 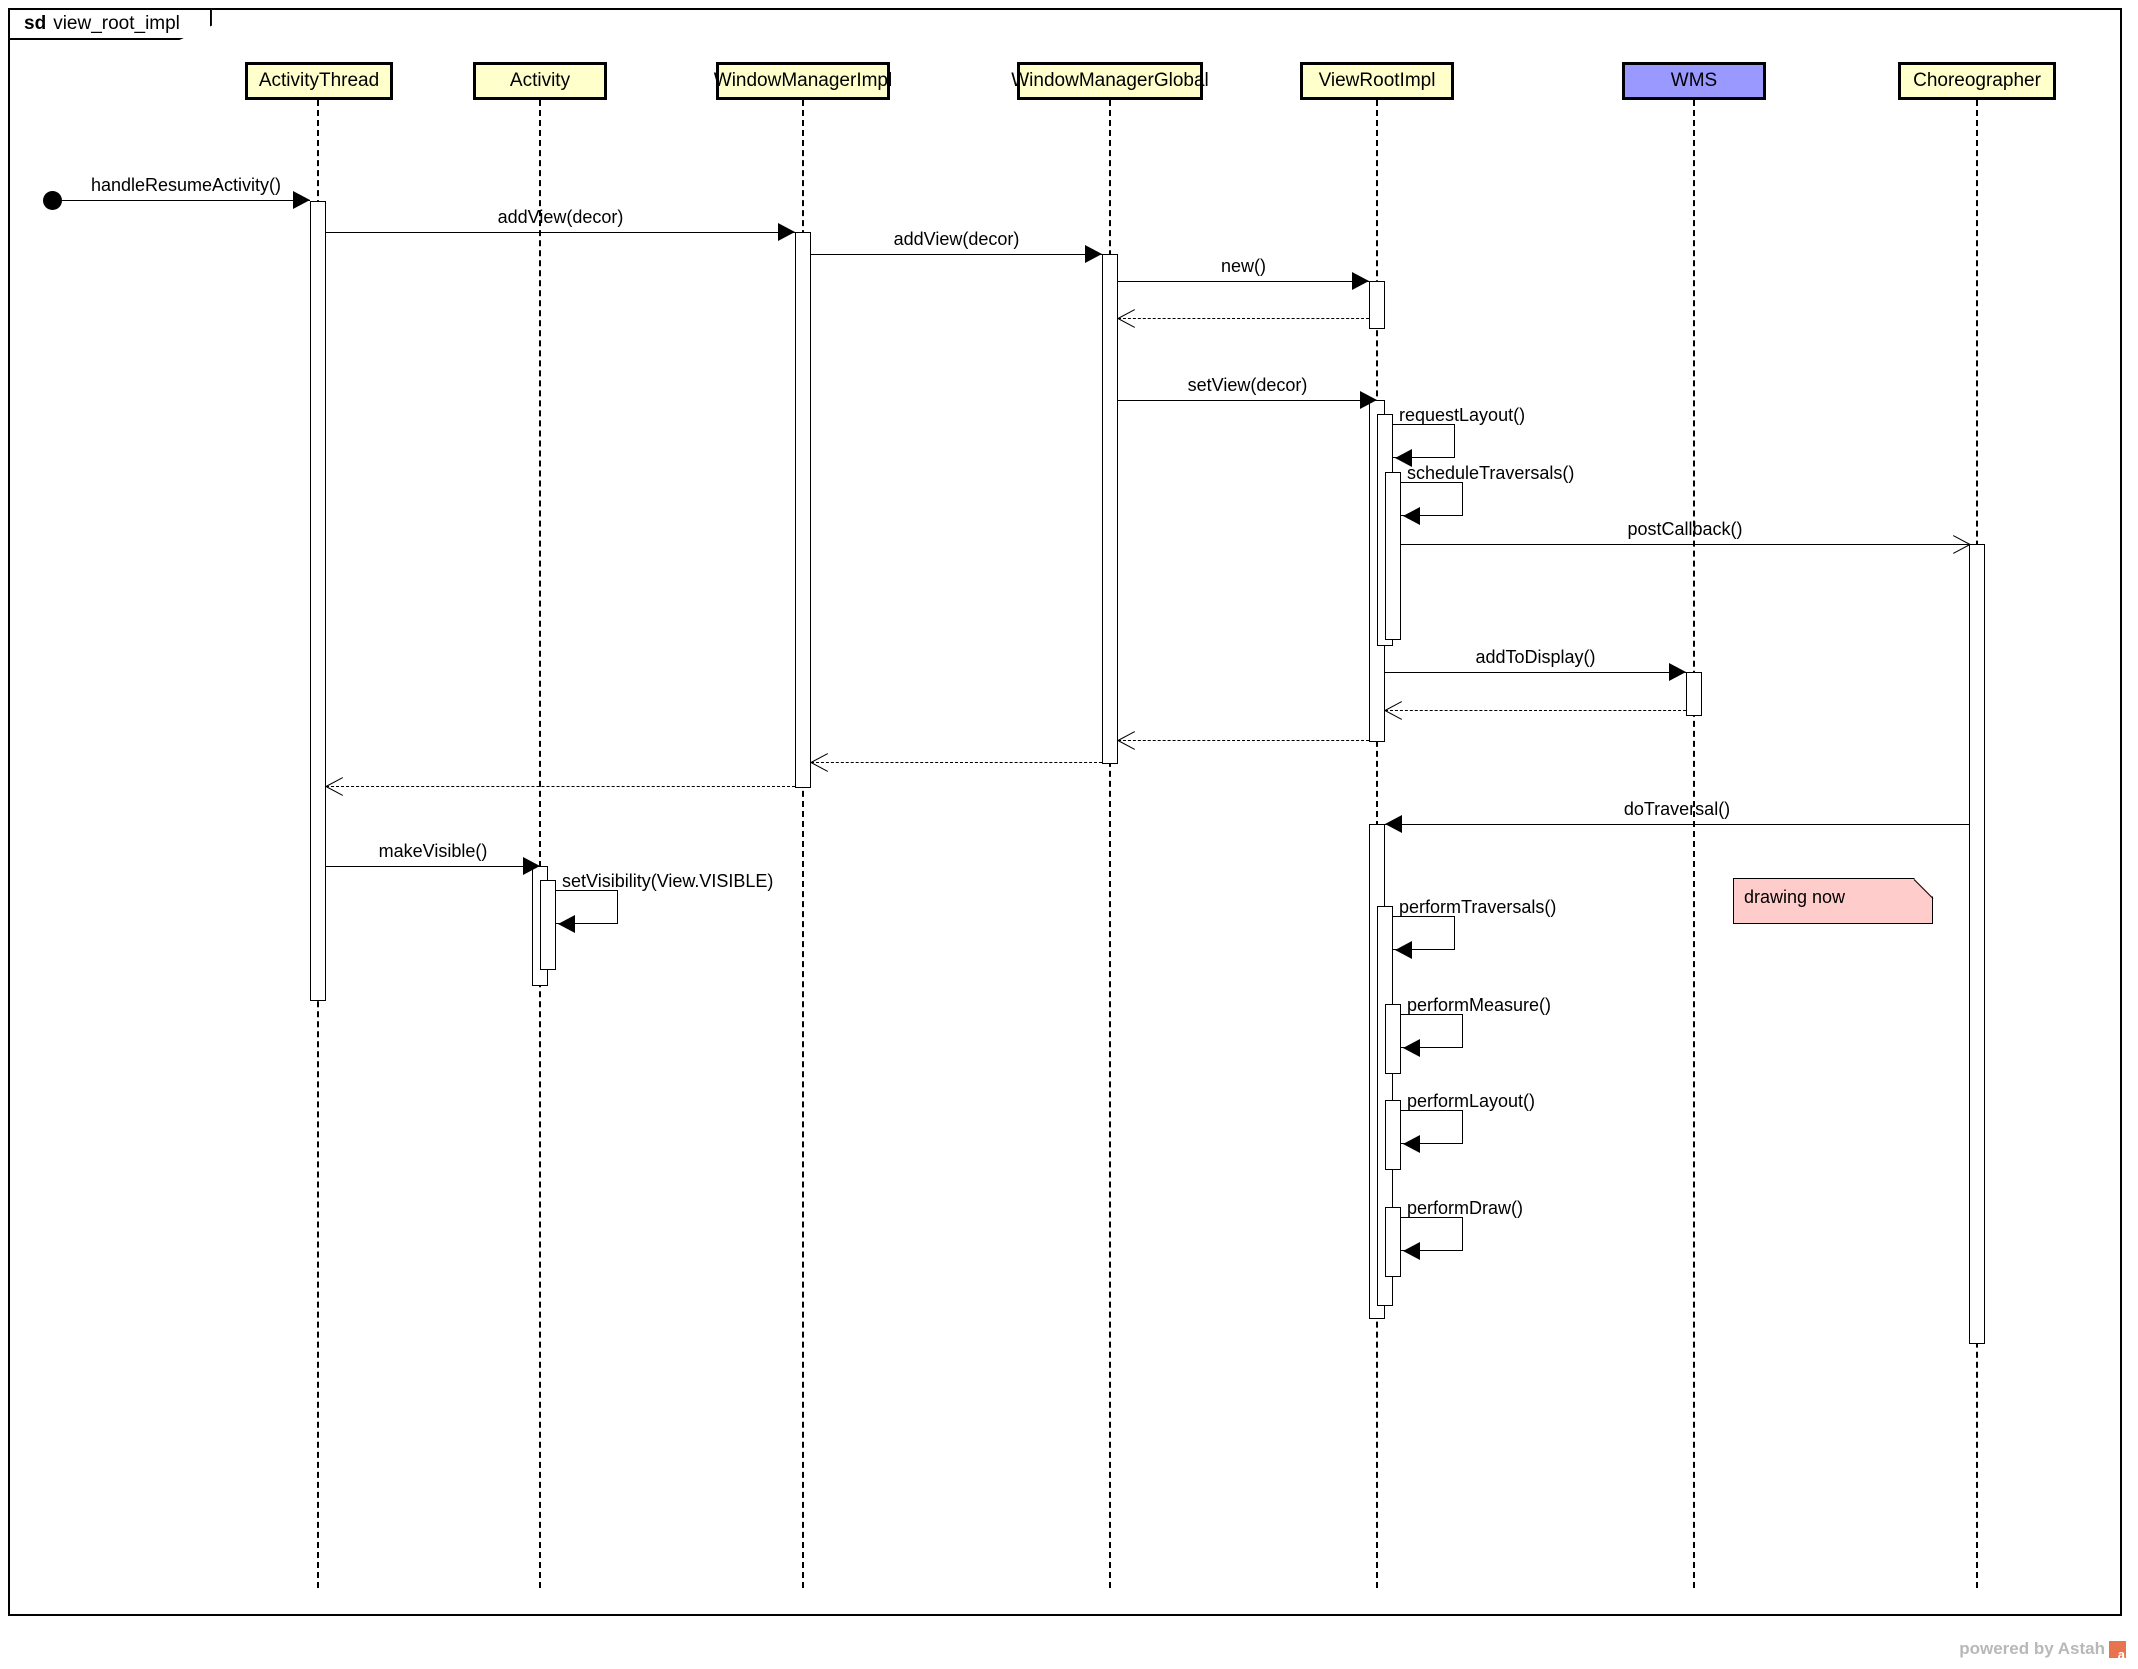 I want to click on message-line-m5, so click(x=1243, y=318).